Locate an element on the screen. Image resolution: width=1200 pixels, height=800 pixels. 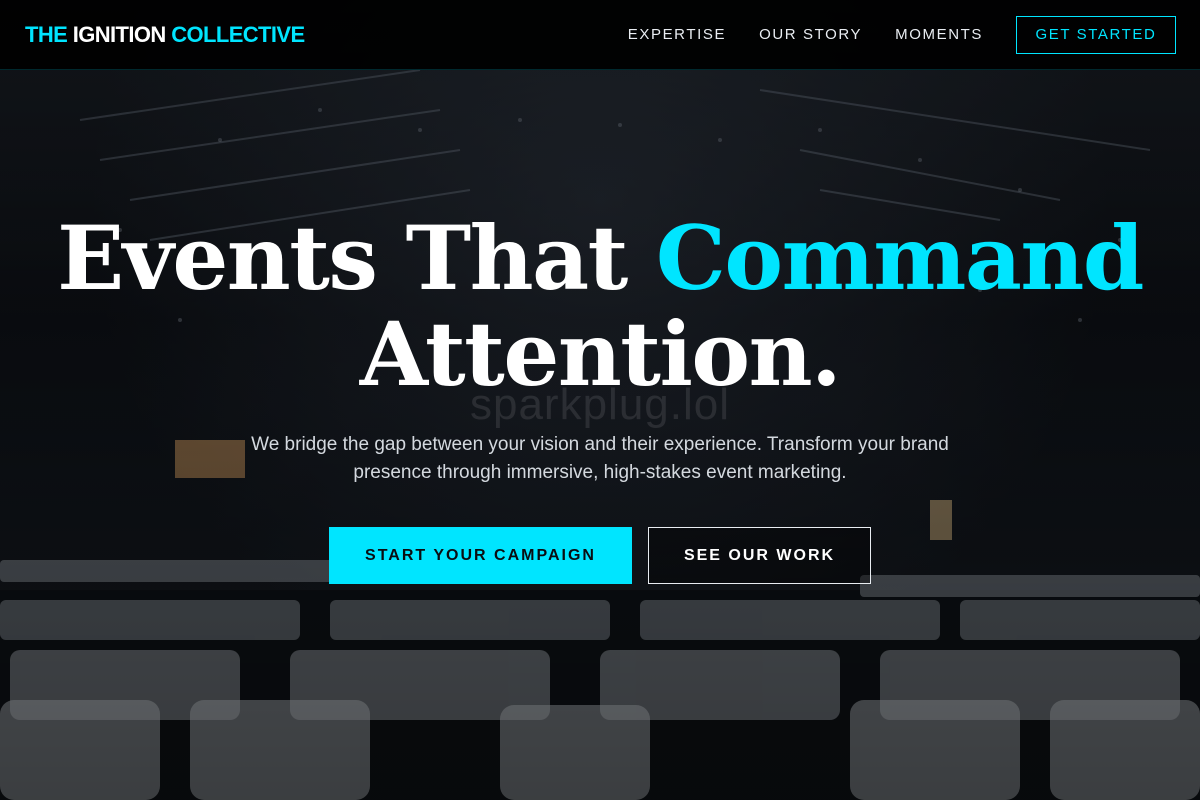
nav-link-moments: MOMENTS is located at coordinates (939, 34).